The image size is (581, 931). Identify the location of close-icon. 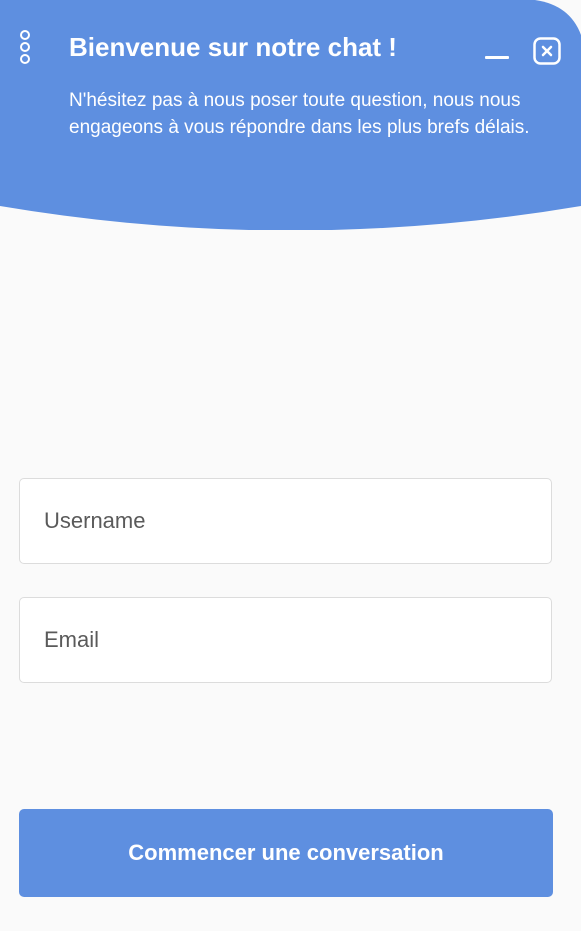
(547, 51).